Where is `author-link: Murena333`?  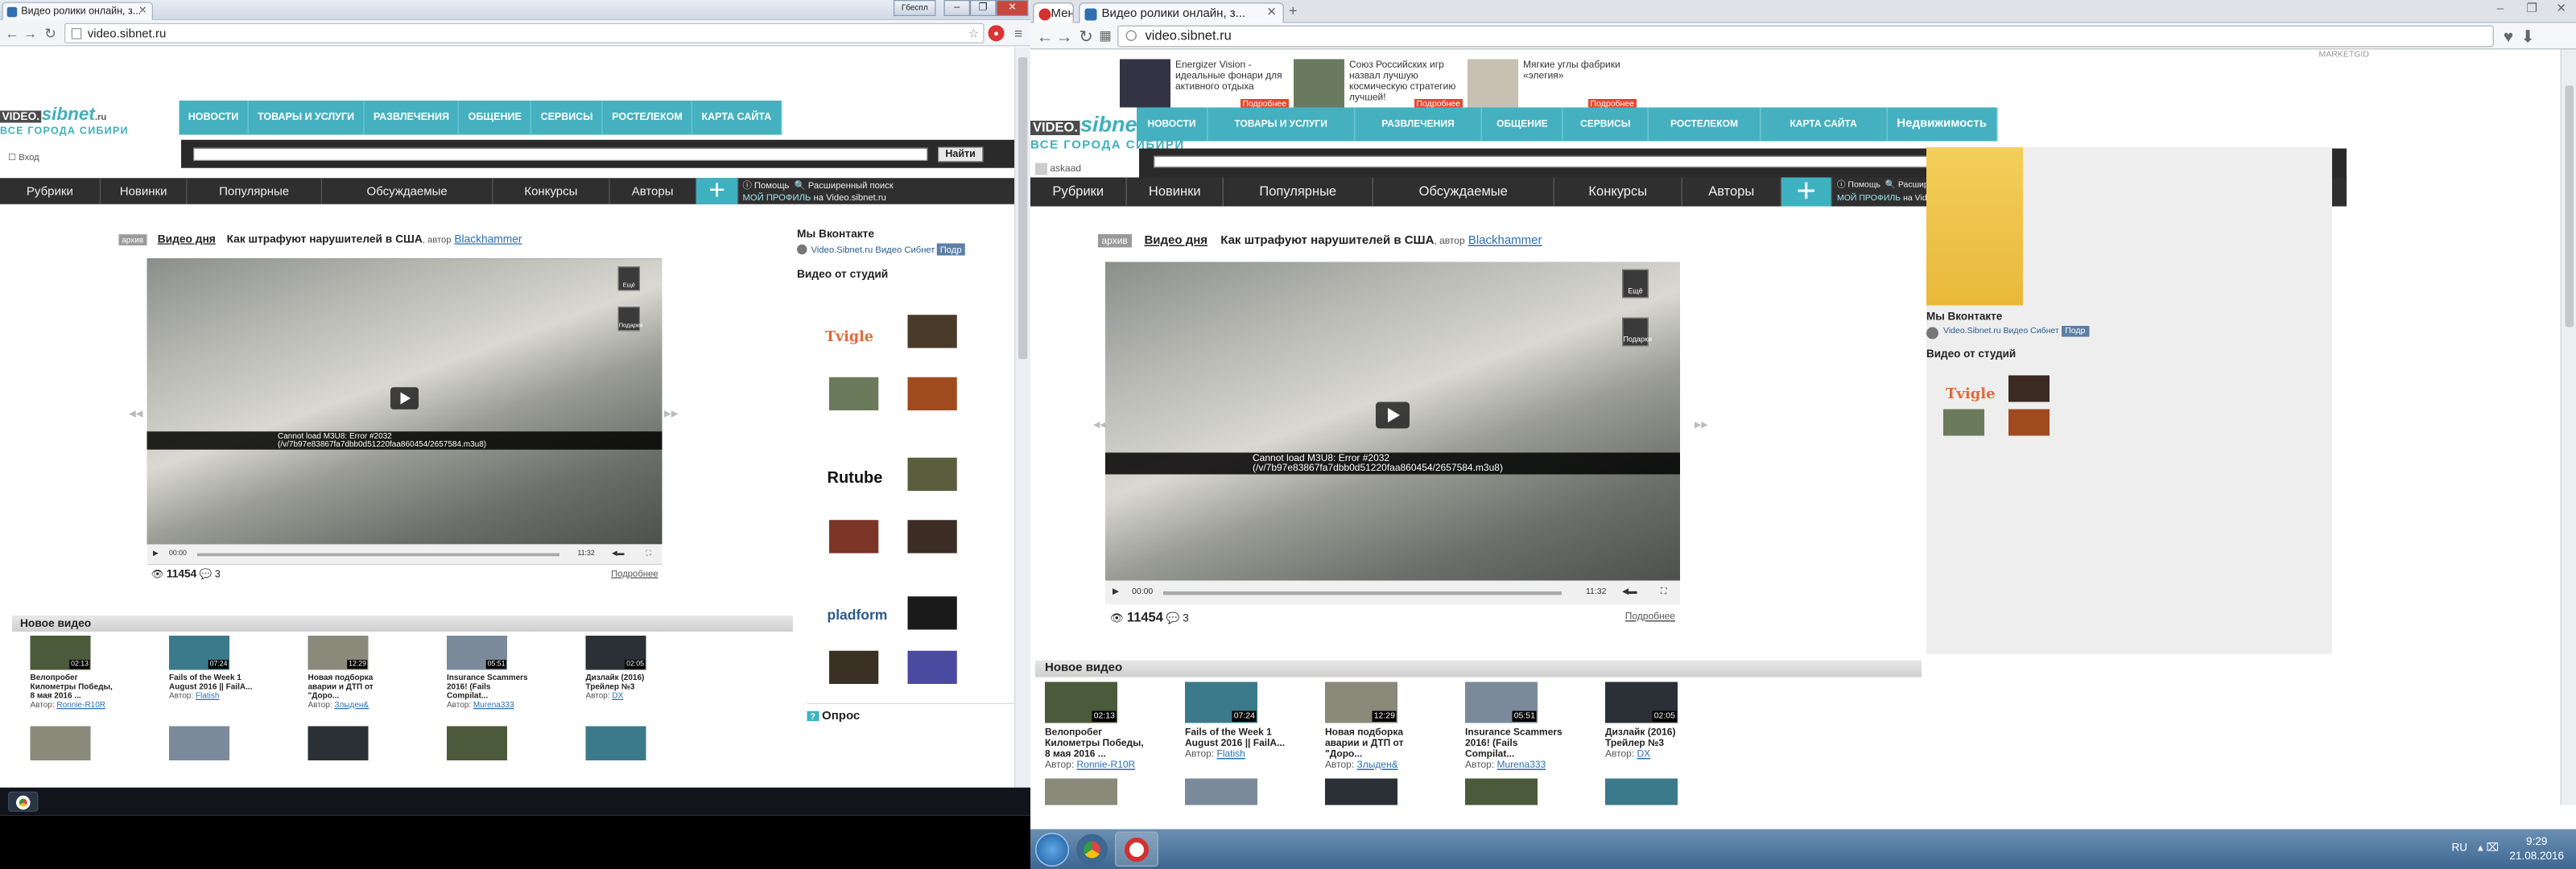
author-link: Murena333 is located at coordinates (1521, 765).